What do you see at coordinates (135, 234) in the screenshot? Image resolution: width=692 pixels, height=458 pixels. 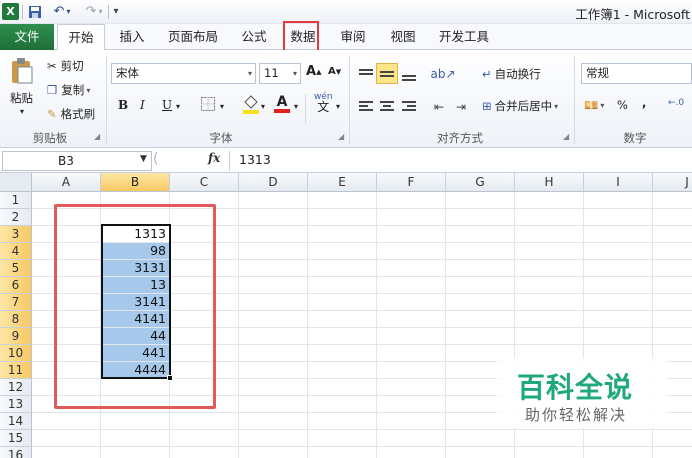 I see `cell-b3: 1313` at bounding box center [135, 234].